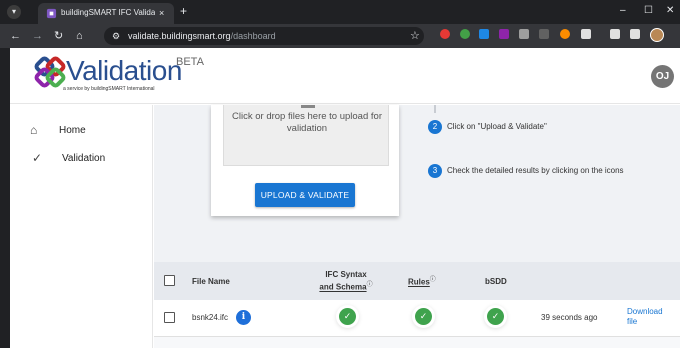 This screenshot has width=680, height=348. Describe the element at coordinates (415, 36) in the screenshot. I see `bookmark-star-icon: ☆` at that location.